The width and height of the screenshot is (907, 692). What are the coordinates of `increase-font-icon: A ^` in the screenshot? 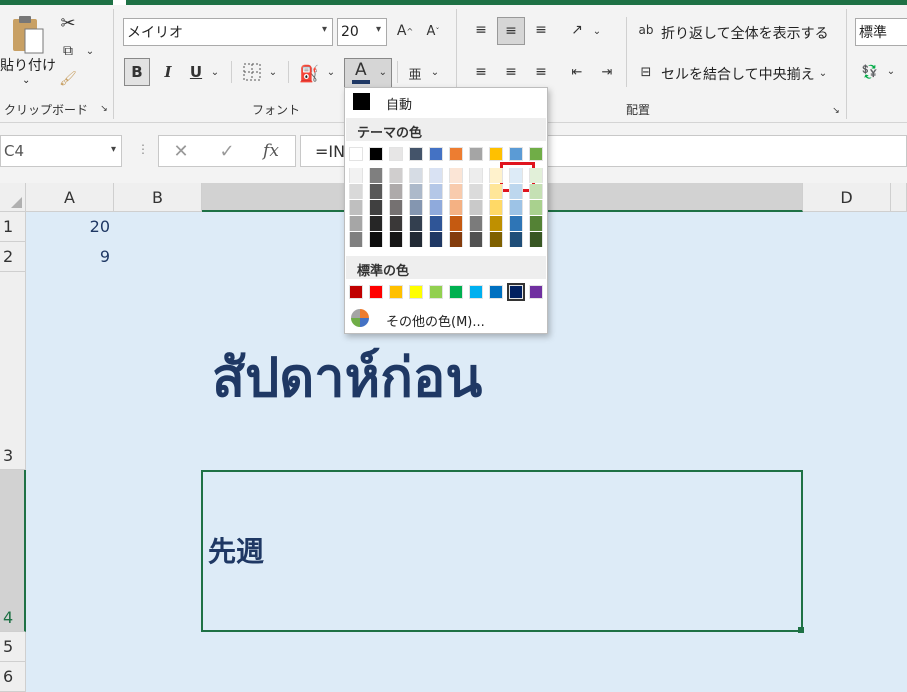 It's located at (405, 31).